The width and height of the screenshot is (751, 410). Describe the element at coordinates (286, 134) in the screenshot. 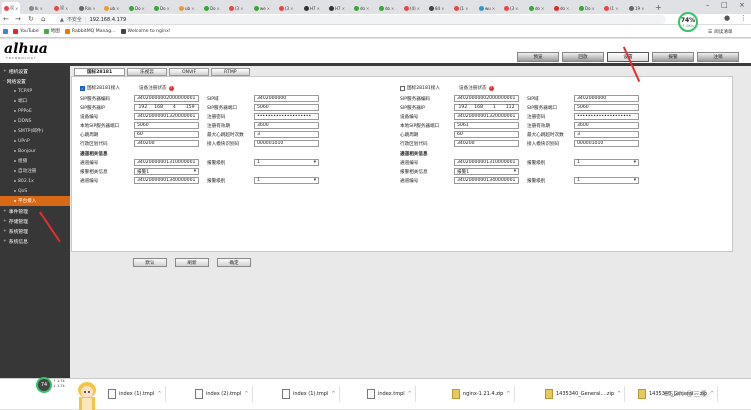

I see `field-input: 3` at that location.